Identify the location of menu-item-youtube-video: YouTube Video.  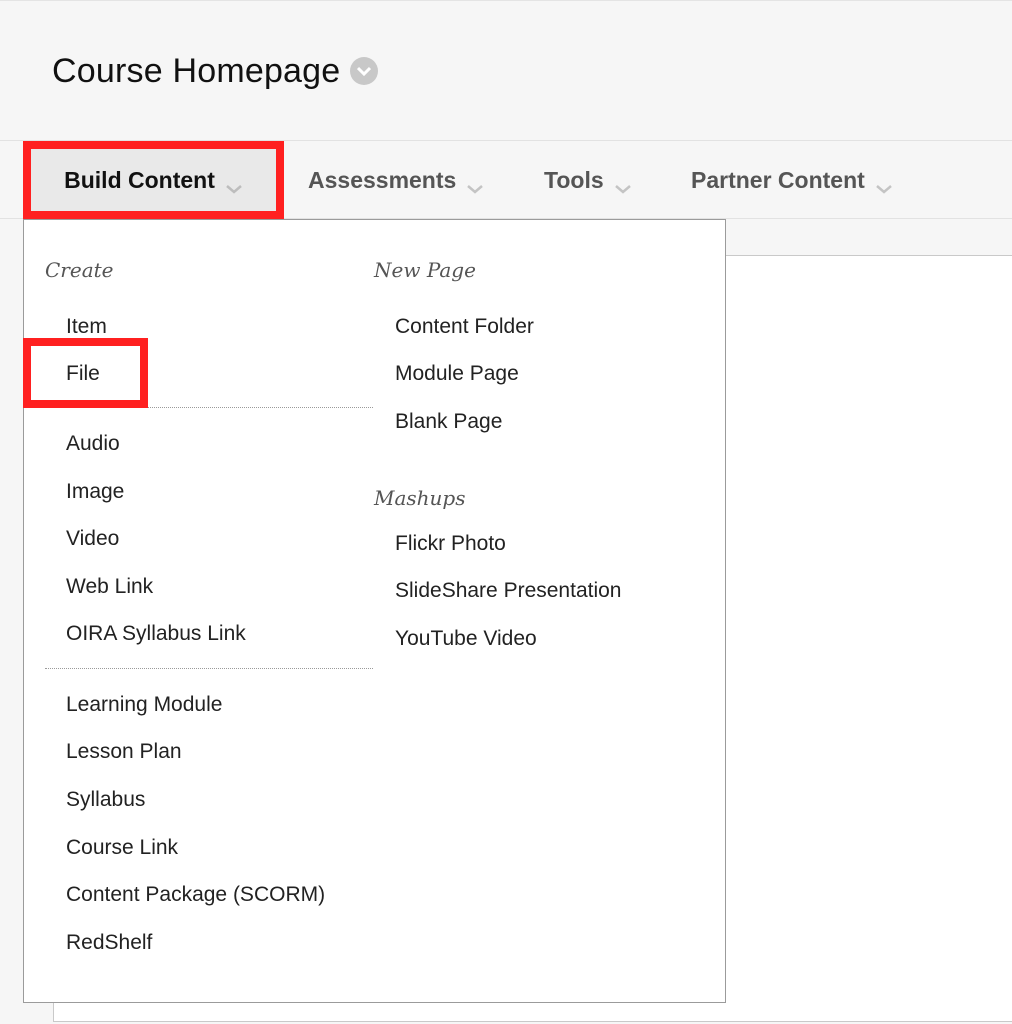
(466, 639).